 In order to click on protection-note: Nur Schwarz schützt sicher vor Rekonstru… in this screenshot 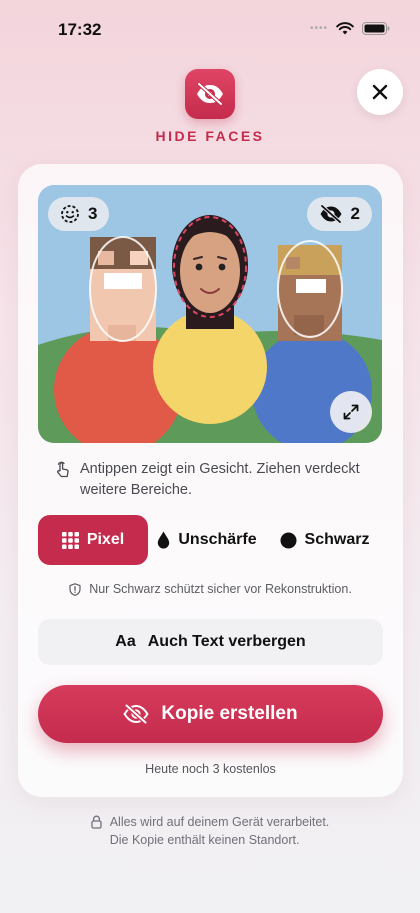, I will do `click(210, 589)`.